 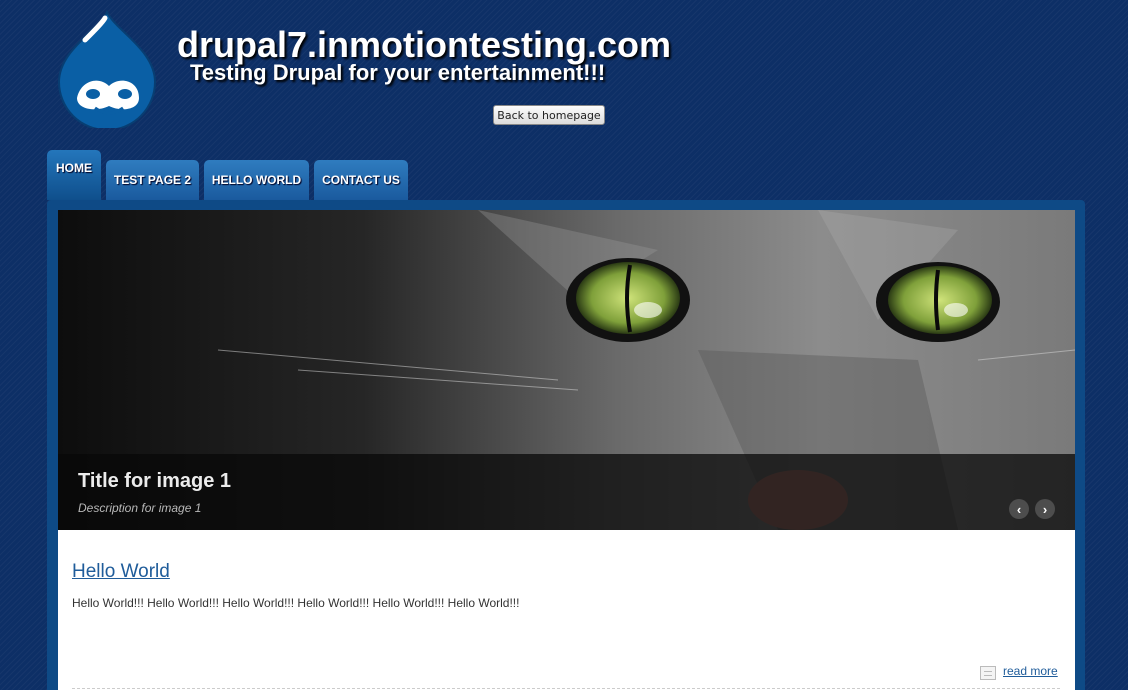 I want to click on slide-description: Description for image 1, so click(x=140, y=508).